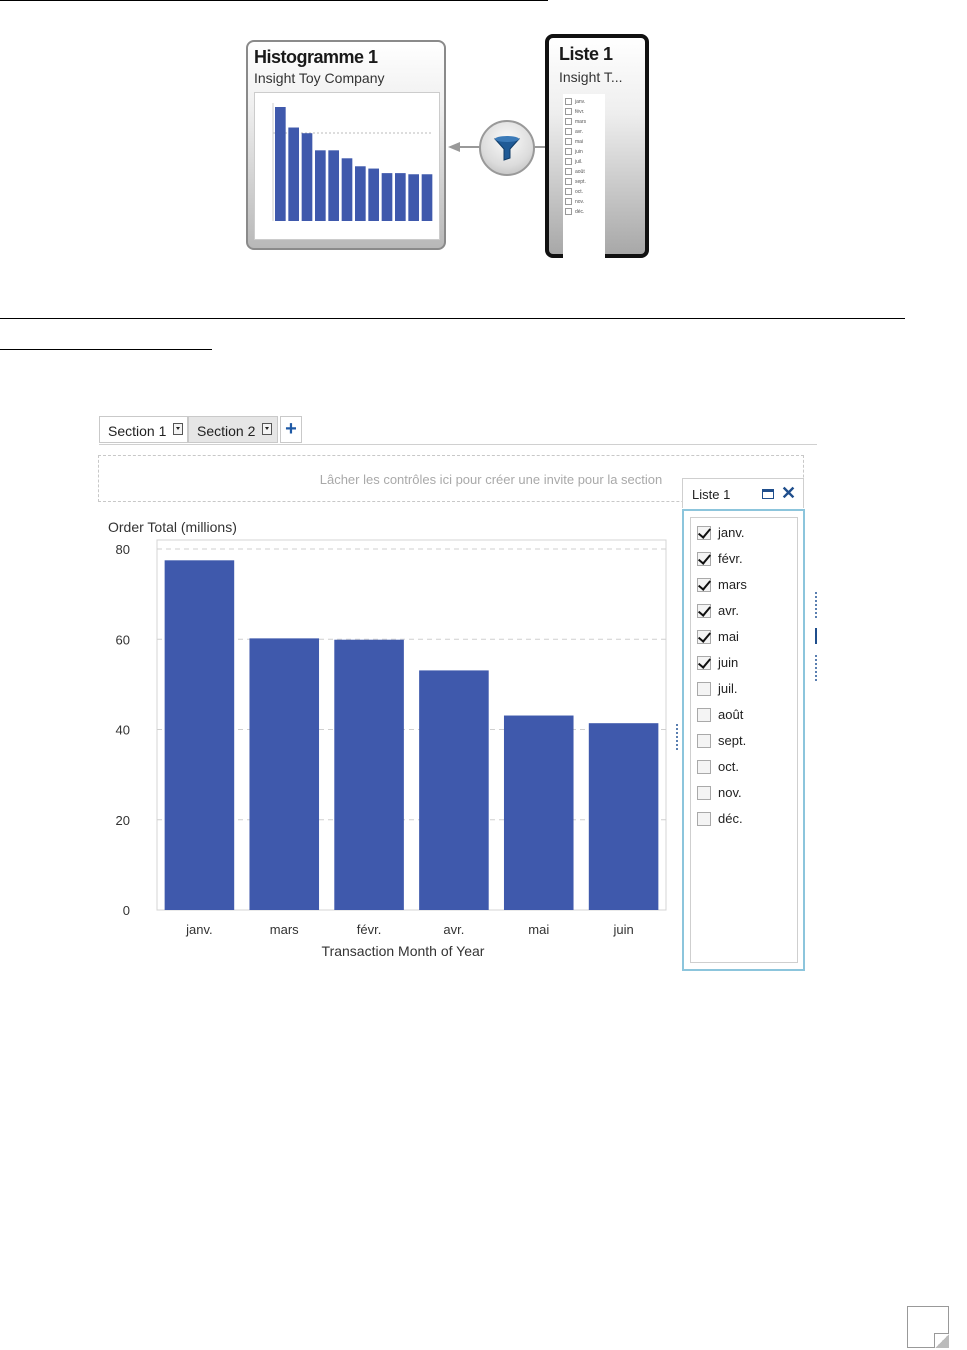 This screenshot has height=1350, width=967. Describe the element at coordinates (403, 951) in the screenshot. I see `x-axis-title: Transaction Month of Year` at that location.